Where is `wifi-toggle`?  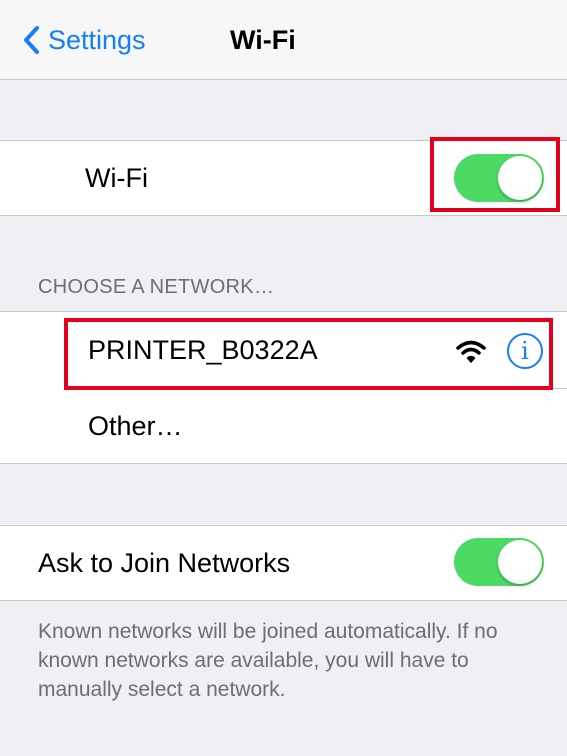 wifi-toggle is located at coordinates (499, 178).